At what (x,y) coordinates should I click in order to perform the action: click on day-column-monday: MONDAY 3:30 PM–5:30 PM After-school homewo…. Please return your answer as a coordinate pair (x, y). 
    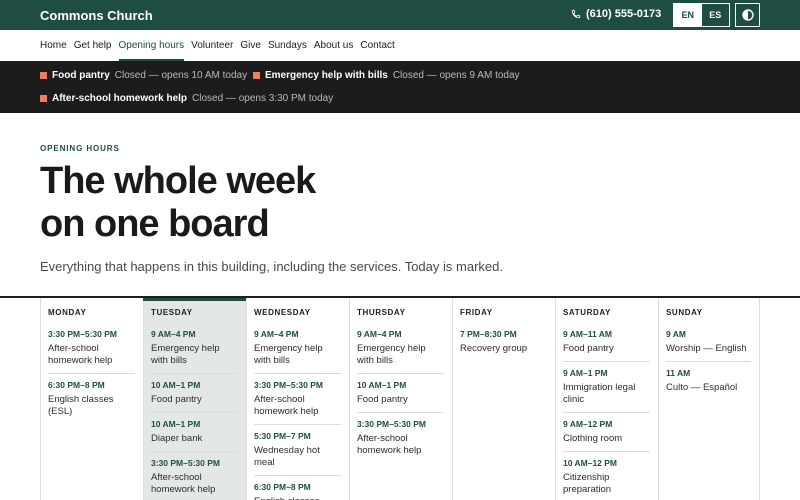
    Looking at the image, I should click on (91, 399).